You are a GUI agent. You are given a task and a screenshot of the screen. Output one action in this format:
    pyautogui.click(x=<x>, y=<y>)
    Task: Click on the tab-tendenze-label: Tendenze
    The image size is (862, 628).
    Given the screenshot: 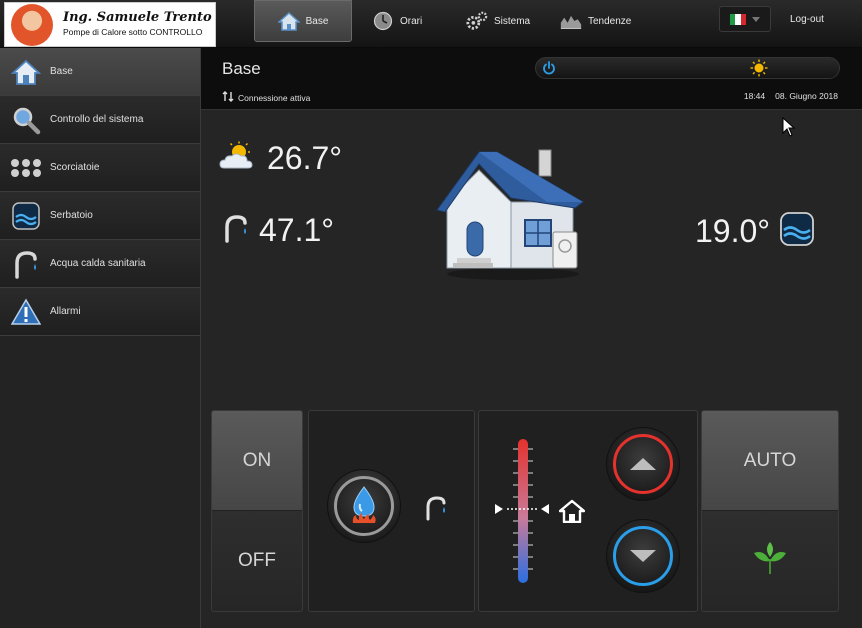 What is the action you would take?
    pyautogui.click(x=610, y=21)
    